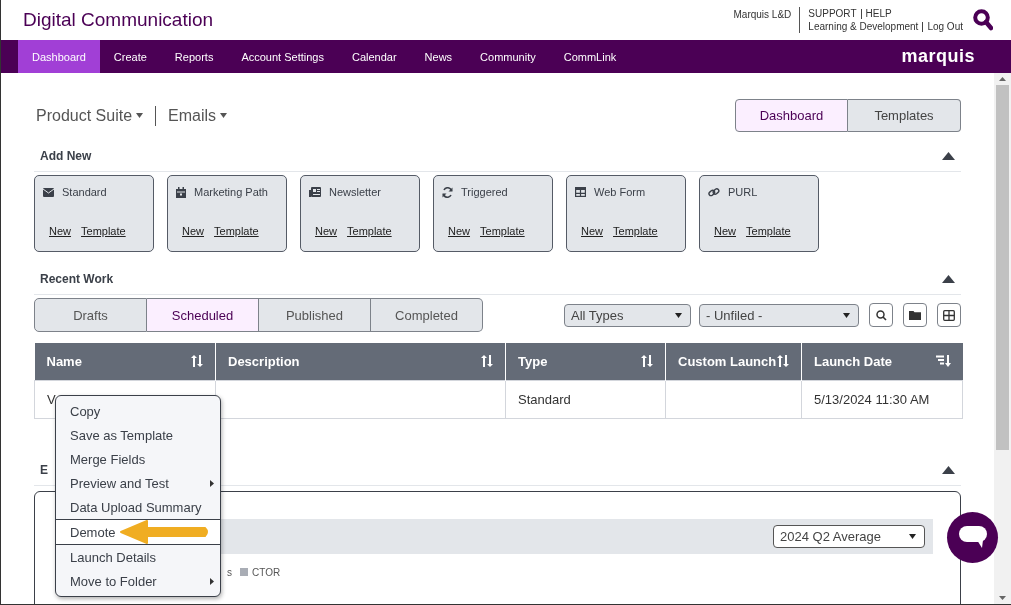 The height and width of the screenshot is (605, 1011). What do you see at coordinates (138, 435) in the screenshot?
I see `menu-item: Save as Template` at bounding box center [138, 435].